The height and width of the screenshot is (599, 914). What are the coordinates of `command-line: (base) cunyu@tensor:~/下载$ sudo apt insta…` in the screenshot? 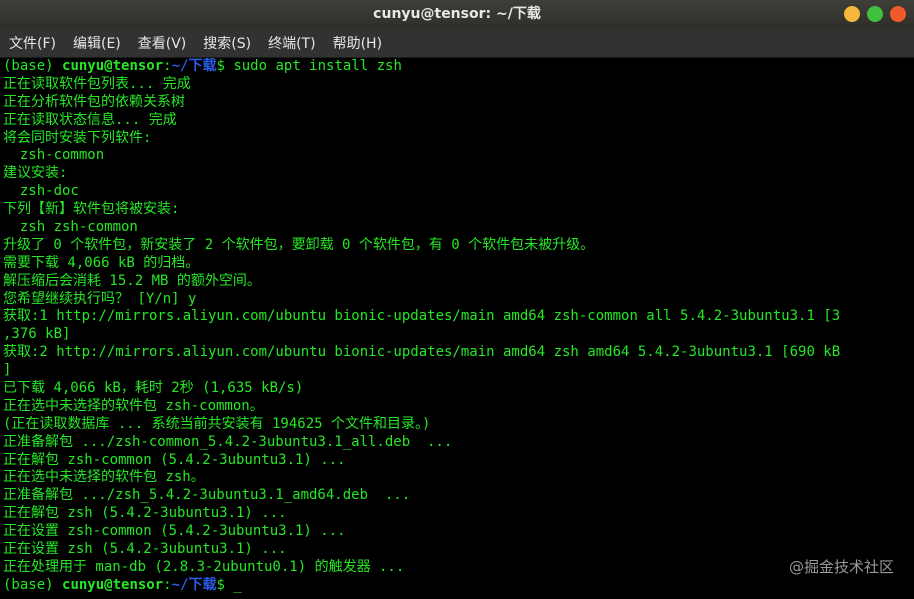 It's located at (457, 67).